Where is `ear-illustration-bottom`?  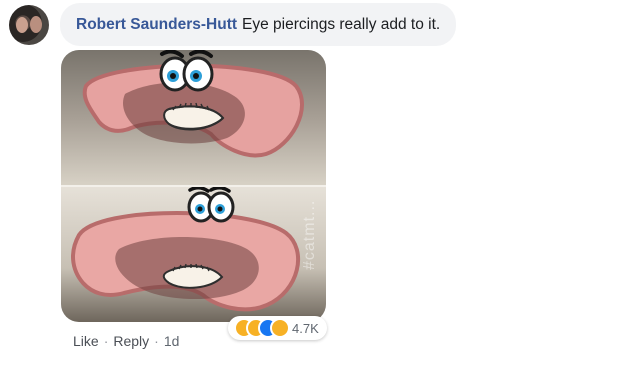
ear-illustration-bottom is located at coordinates (186, 249).